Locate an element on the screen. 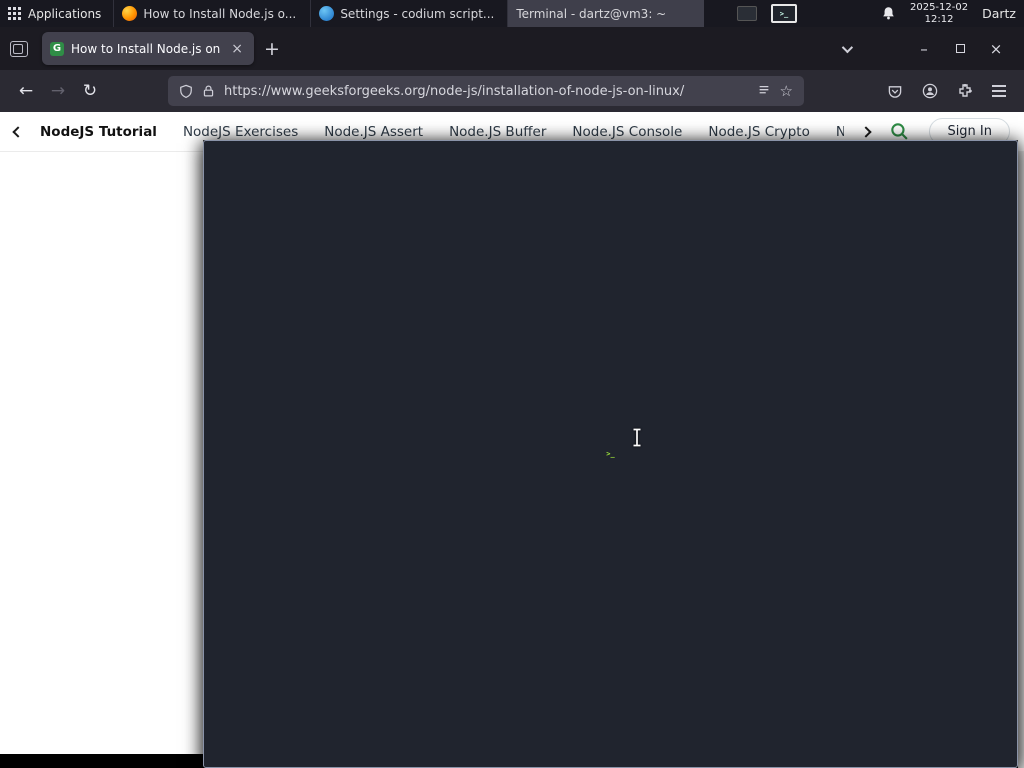  window-minimize-button: – is located at coordinates (924, 49).